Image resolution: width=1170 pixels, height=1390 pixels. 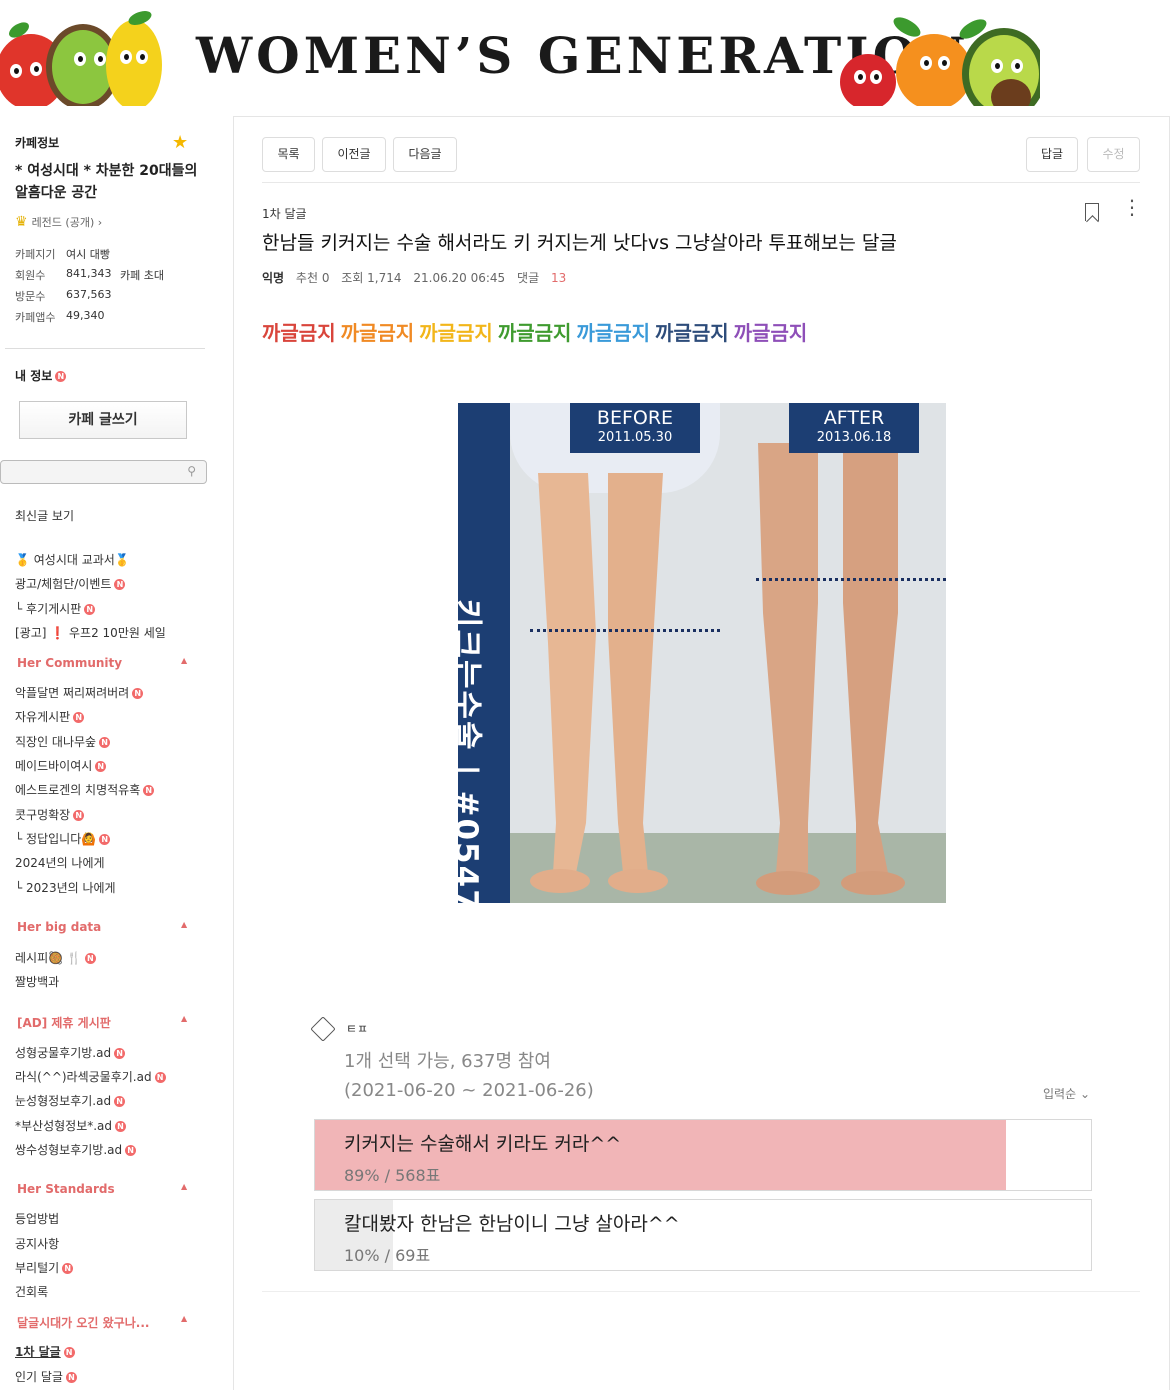 I want to click on view-count: 조회 1,714, so click(x=371, y=278).